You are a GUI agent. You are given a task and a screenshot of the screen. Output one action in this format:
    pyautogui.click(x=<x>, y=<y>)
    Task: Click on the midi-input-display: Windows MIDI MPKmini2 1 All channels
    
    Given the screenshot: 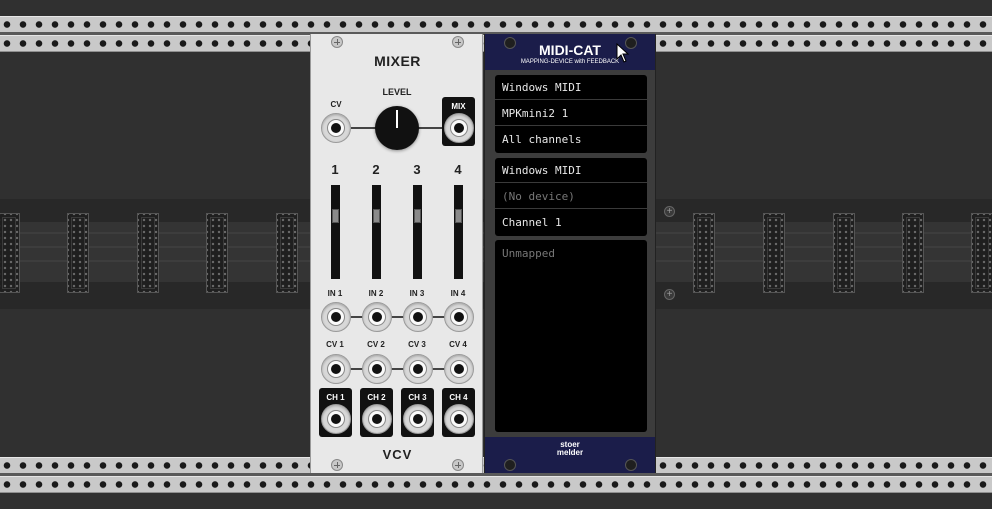 What is the action you would take?
    pyautogui.click(x=571, y=114)
    